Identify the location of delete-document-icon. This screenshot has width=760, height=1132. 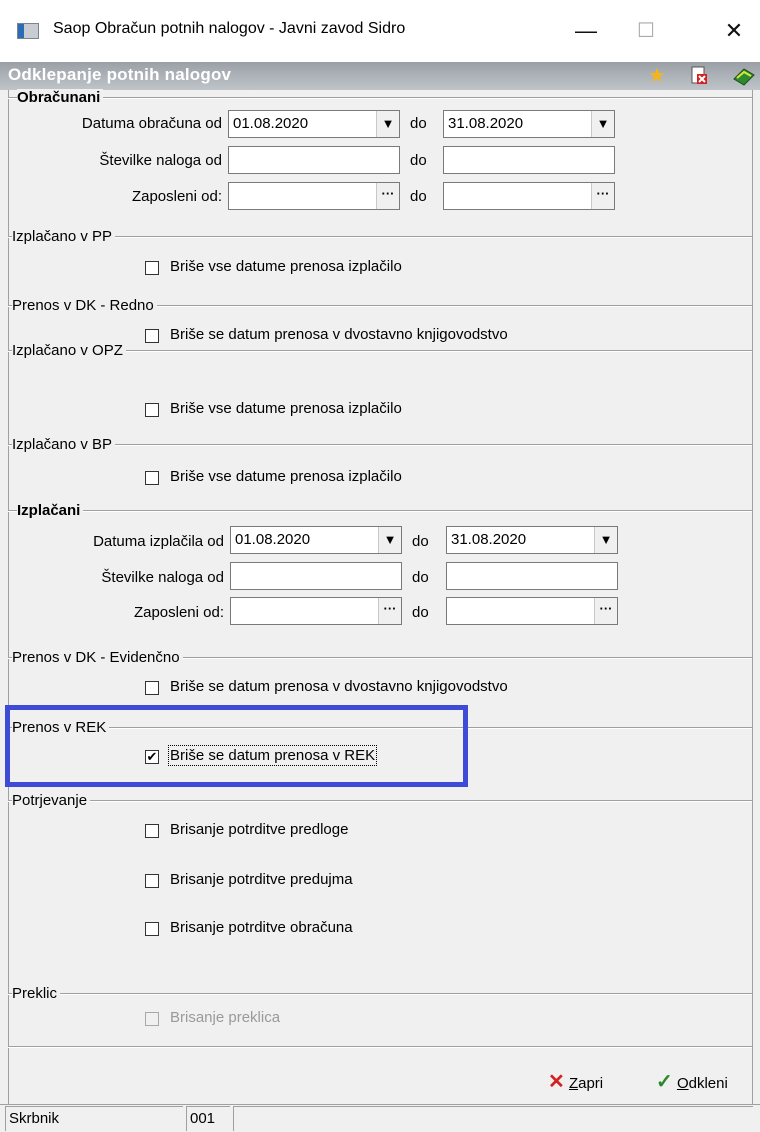
(699, 76).